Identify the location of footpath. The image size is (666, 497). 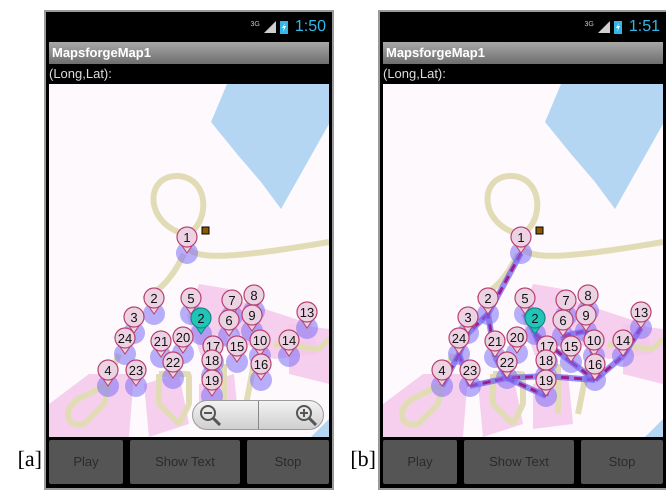
(174, 398).